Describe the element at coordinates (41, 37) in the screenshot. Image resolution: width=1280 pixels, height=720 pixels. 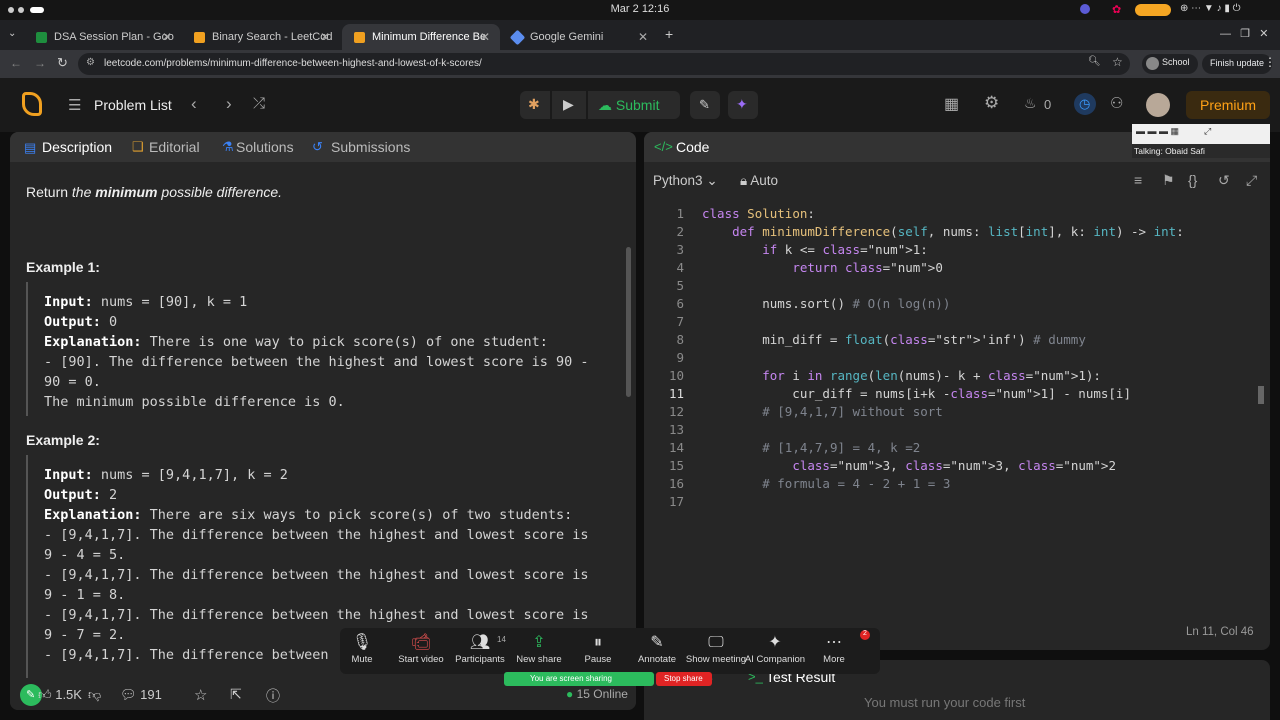
I see `sheets-icon` at that location.